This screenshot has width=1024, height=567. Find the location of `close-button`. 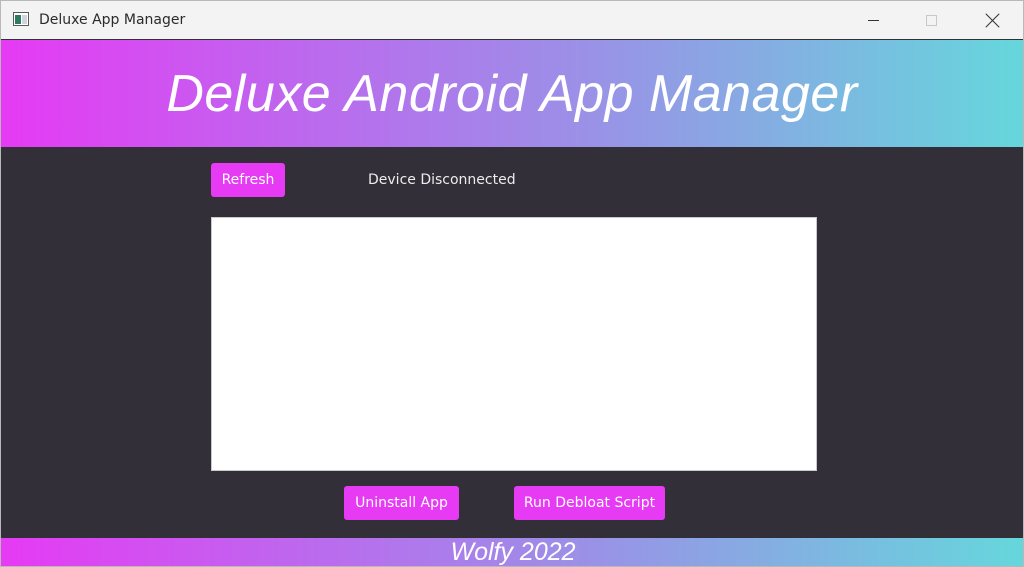

close-button is located at coordinates (992, 20).